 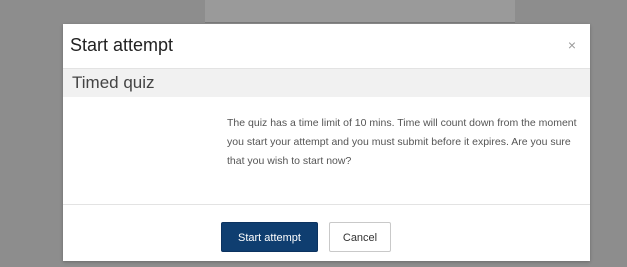 I want to click on close-icon: ×, so click(x=572, y=45).